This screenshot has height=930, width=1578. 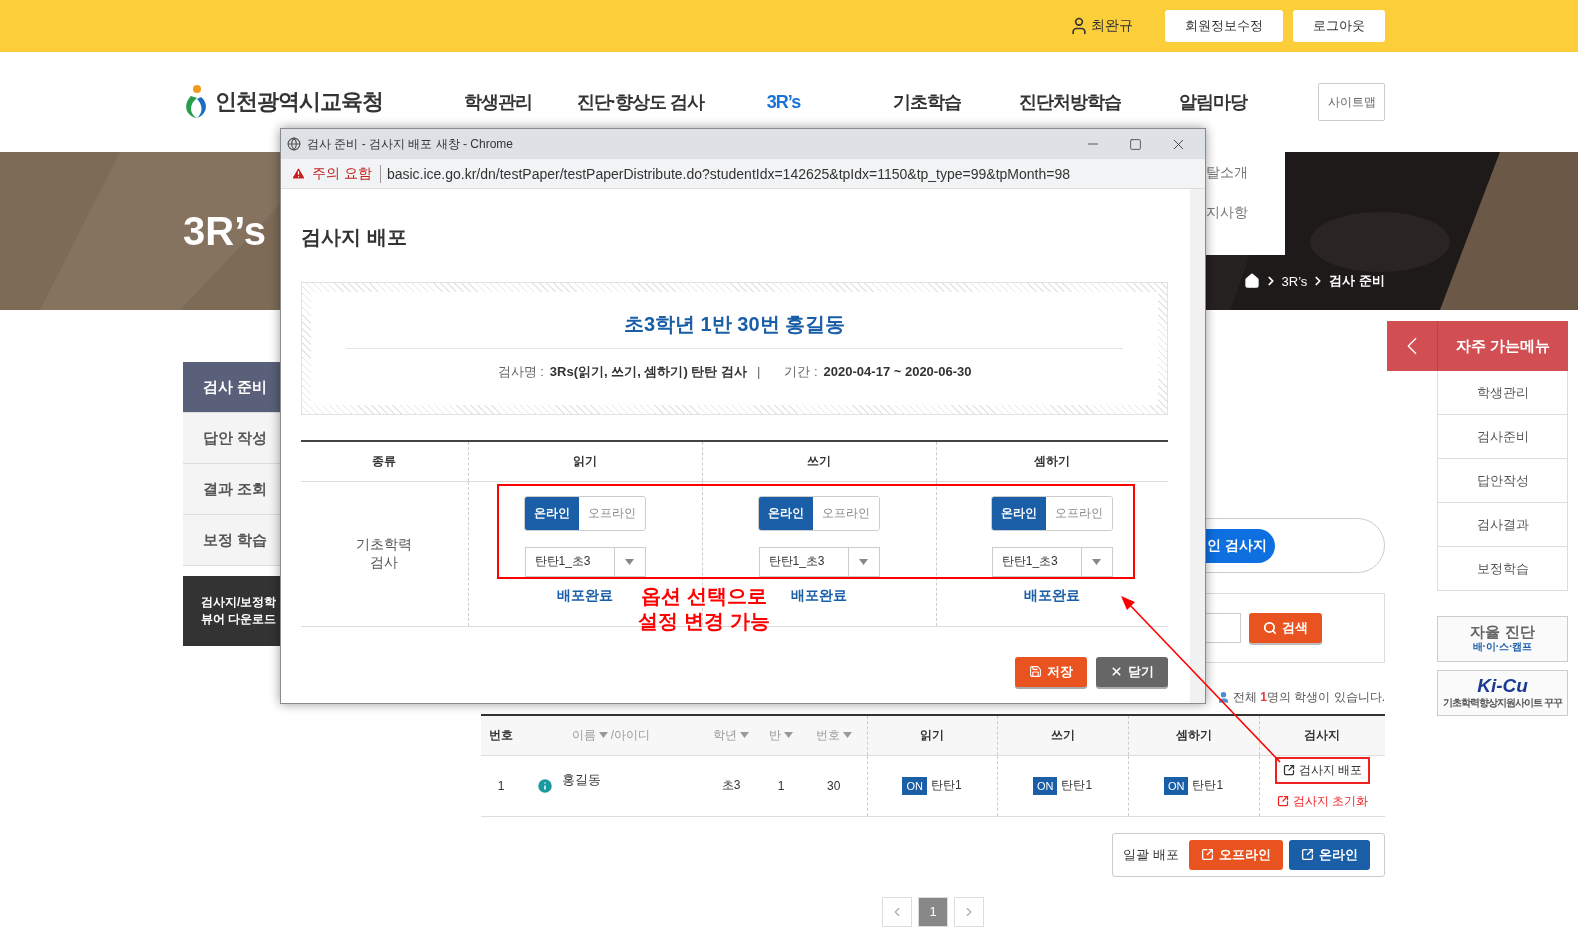 I want to click on security-warning: 주의 요함, so click(x=346, y=173).